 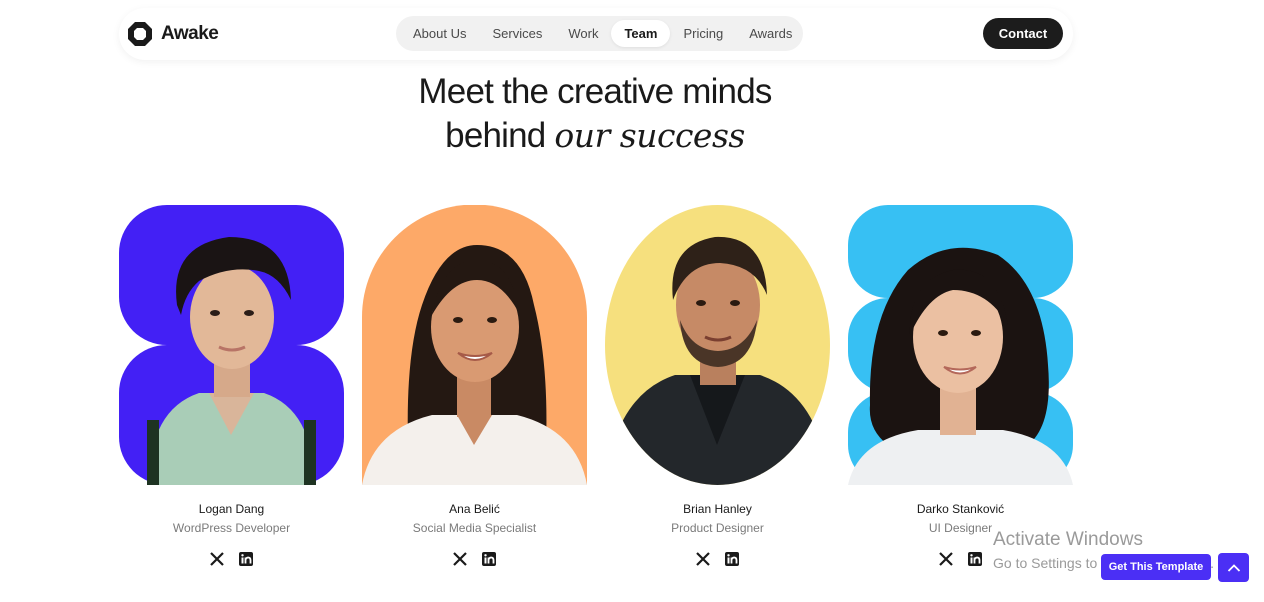 I want to click on team-name: Darko Stanković, so click(x=960, y=509).